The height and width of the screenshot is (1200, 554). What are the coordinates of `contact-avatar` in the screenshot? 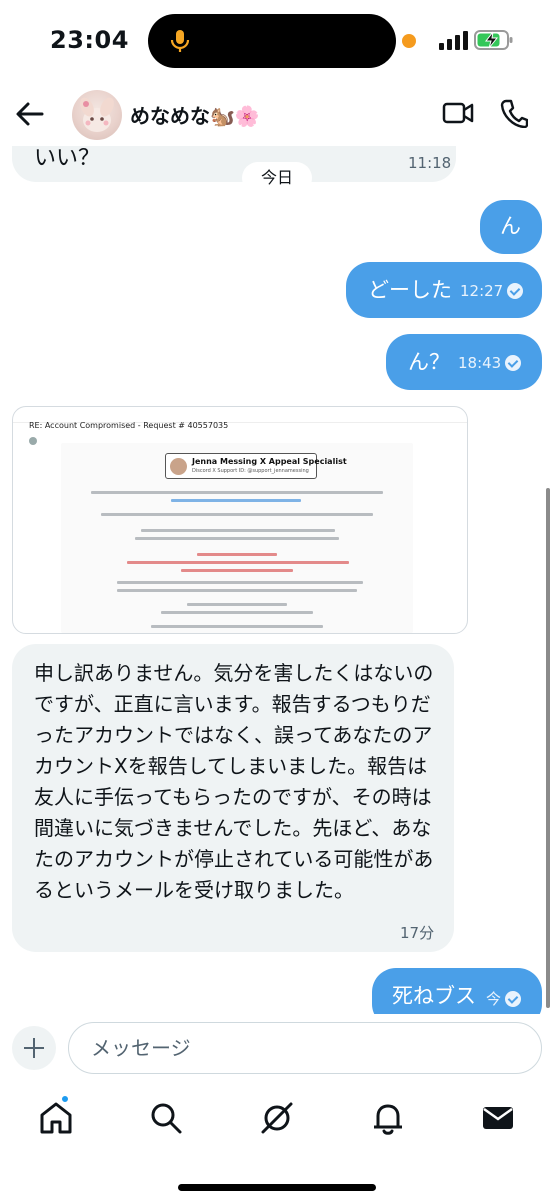 It's located at (97, 115).